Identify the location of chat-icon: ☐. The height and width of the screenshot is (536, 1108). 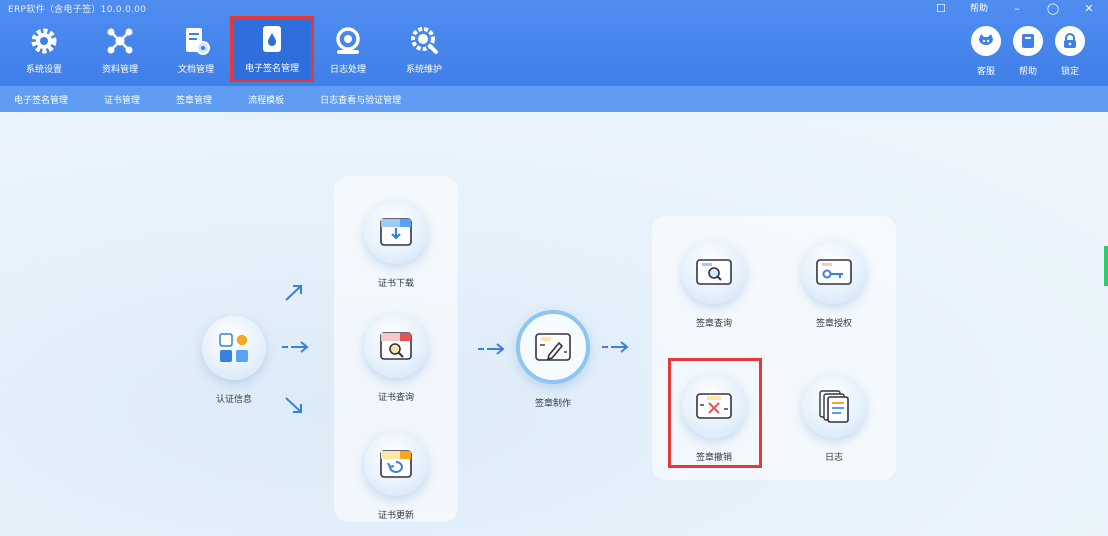
(941, 9).